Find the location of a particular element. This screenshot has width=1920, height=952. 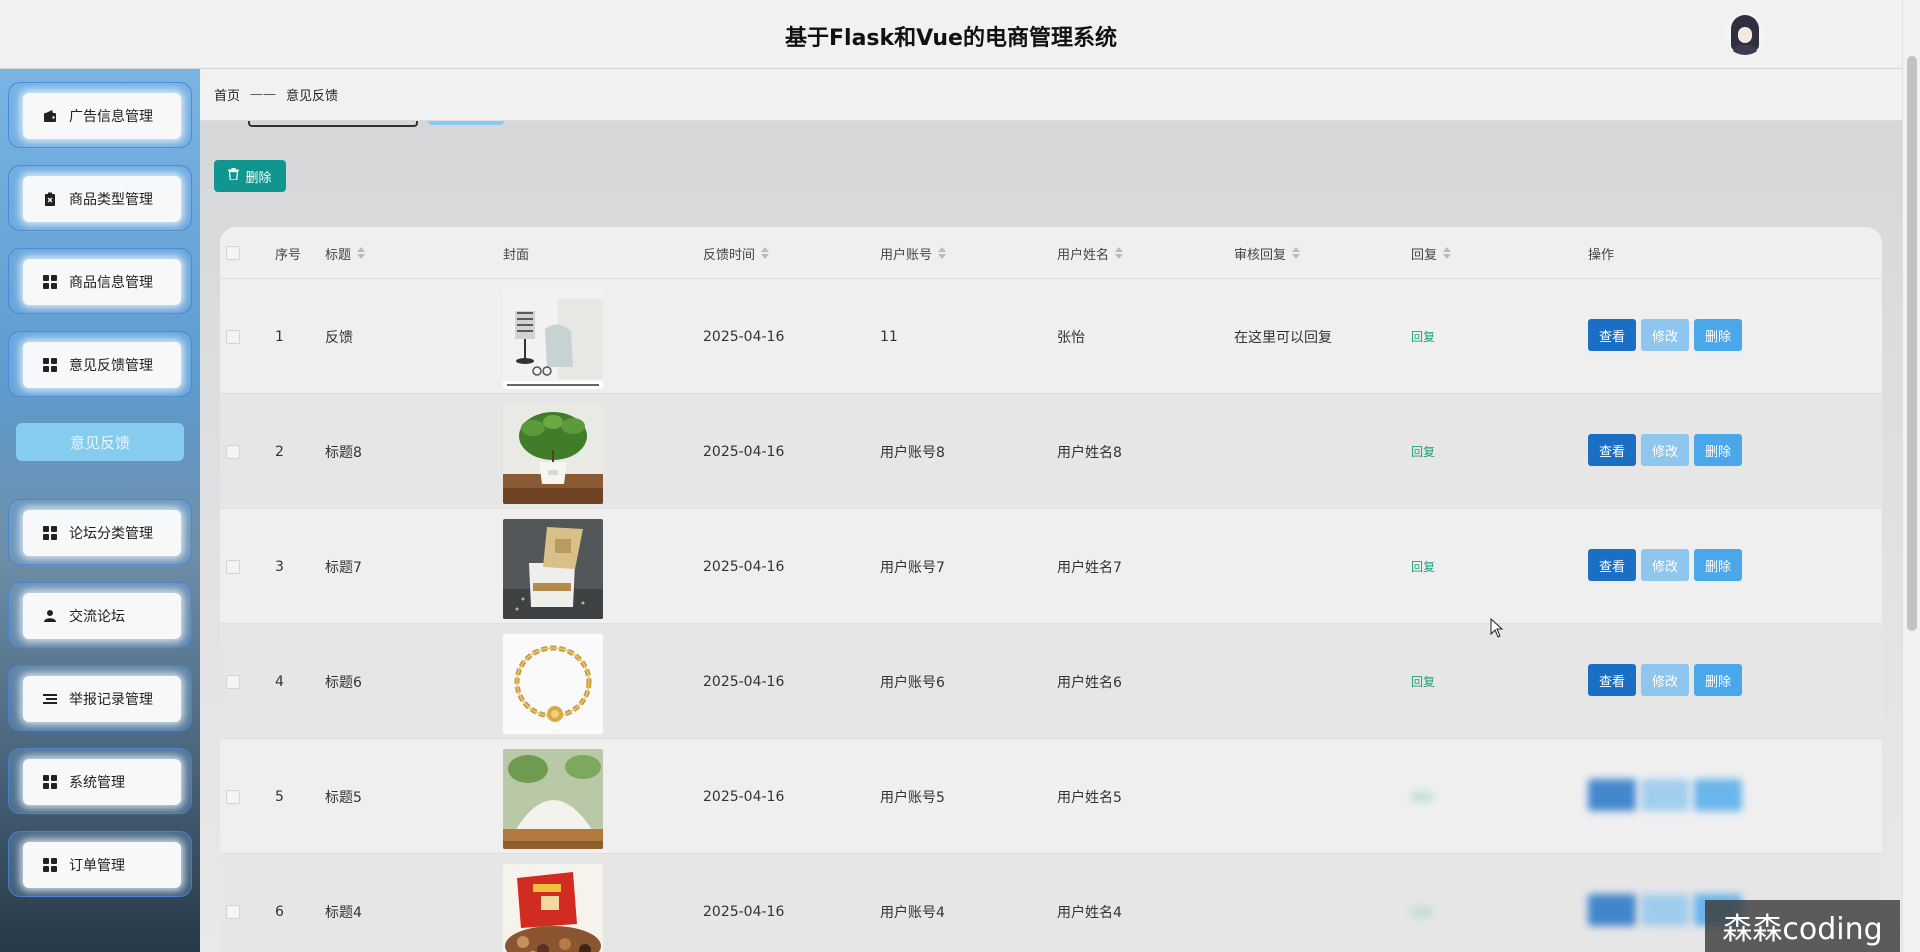

sidebar-item-ads: 广告信息管理 is located at coordinates (100, 115).